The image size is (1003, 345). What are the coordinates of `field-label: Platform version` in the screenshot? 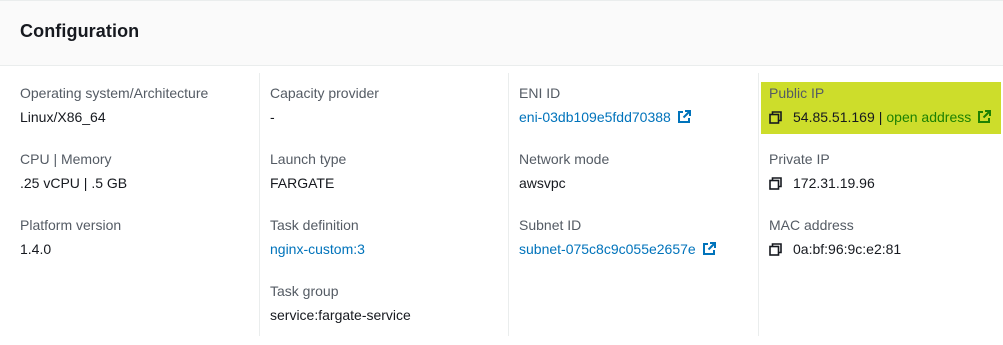 It's located at (71, 225).